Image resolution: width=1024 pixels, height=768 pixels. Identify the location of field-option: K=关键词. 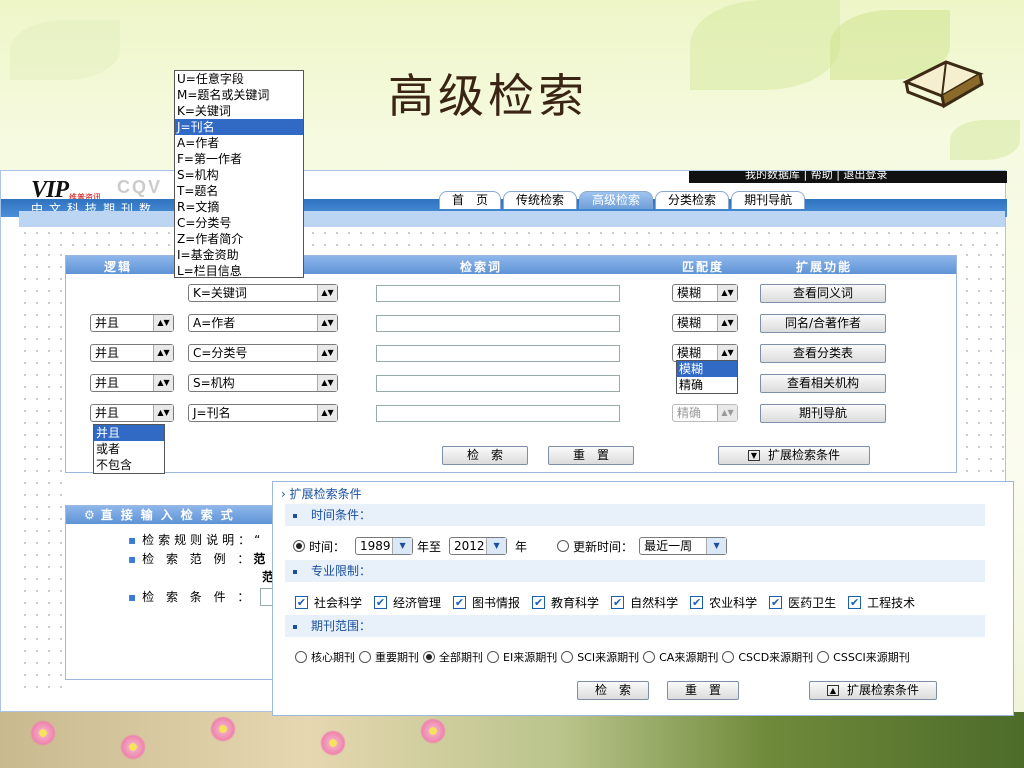
(239, 111).